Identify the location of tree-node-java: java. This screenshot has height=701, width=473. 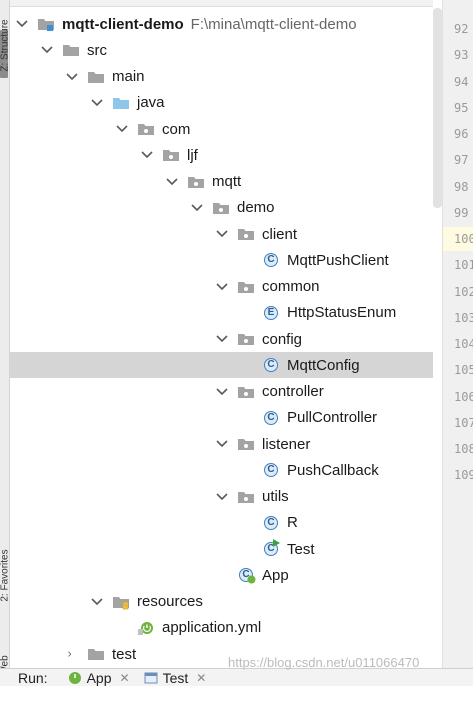
(221, 103).